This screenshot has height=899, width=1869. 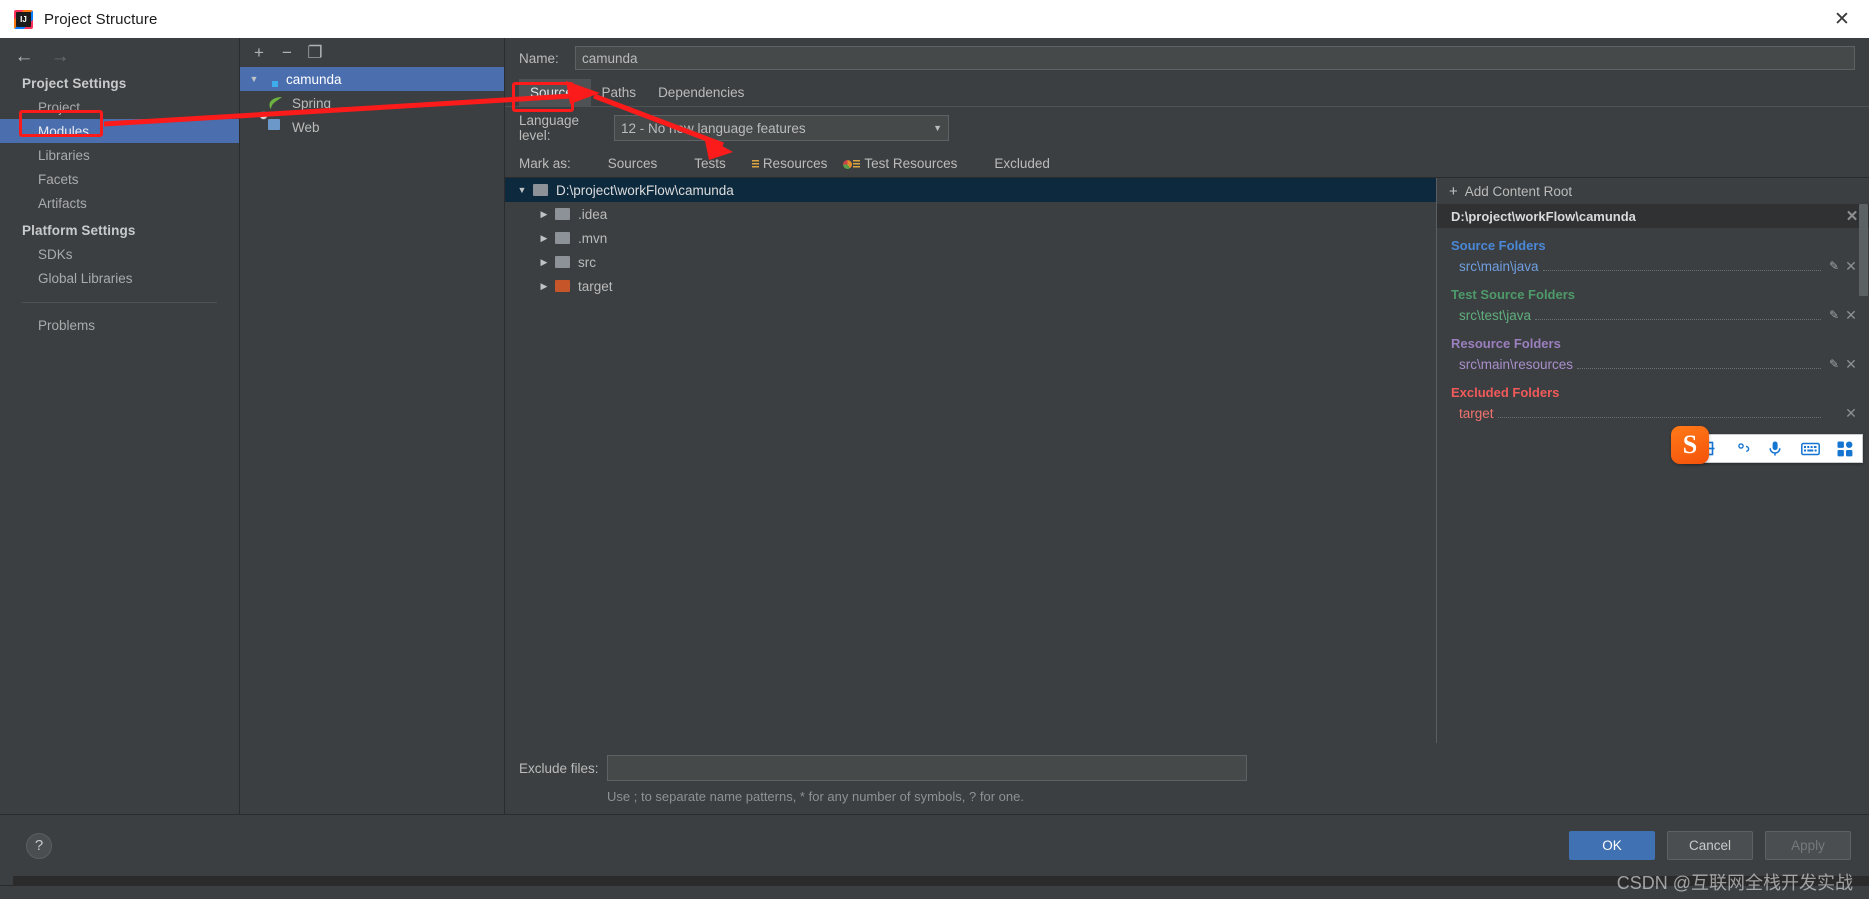 What do you see at coordinates (750, 163) in the screenshot?
I see `resources-folder-icon` at bounding box center [750, 163].